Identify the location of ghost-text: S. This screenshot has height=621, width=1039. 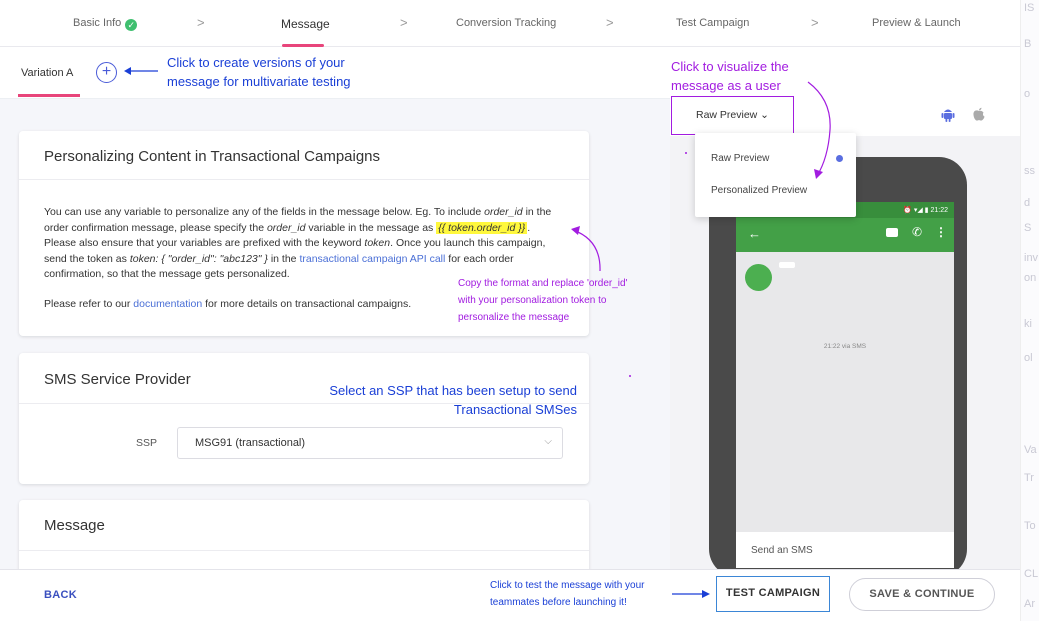
(1028, 228).